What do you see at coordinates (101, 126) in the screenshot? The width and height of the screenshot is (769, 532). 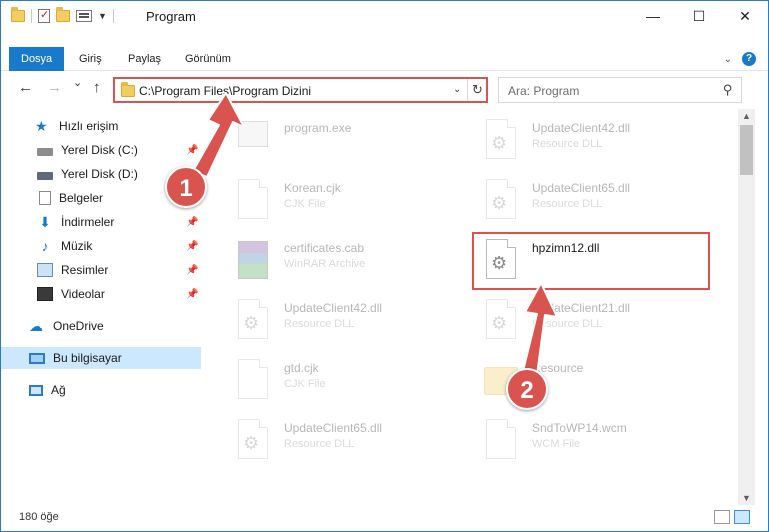 I see `sidebar-item-quick-access: ★ Hızlı erişim` at bounding box center [101, 126].